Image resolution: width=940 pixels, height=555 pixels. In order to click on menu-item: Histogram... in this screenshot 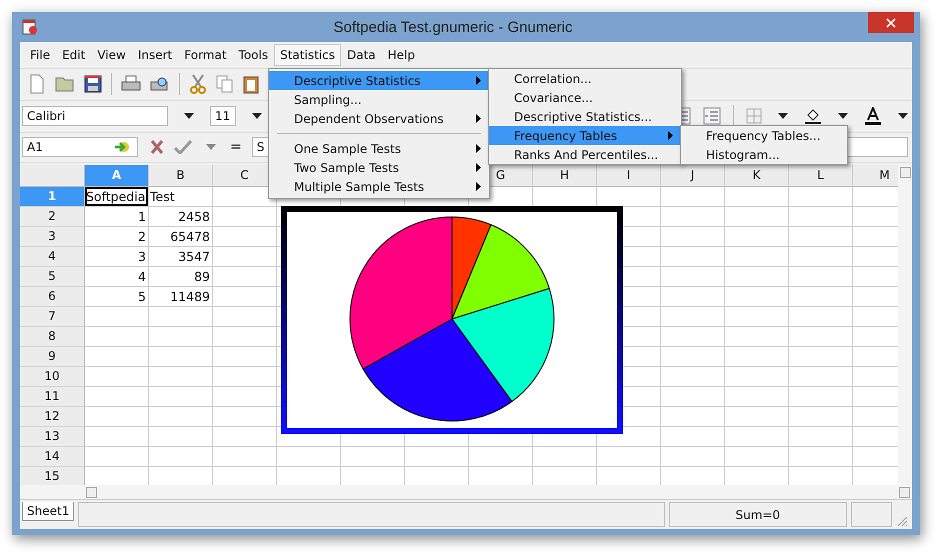, I will do `click(764, 154)`.